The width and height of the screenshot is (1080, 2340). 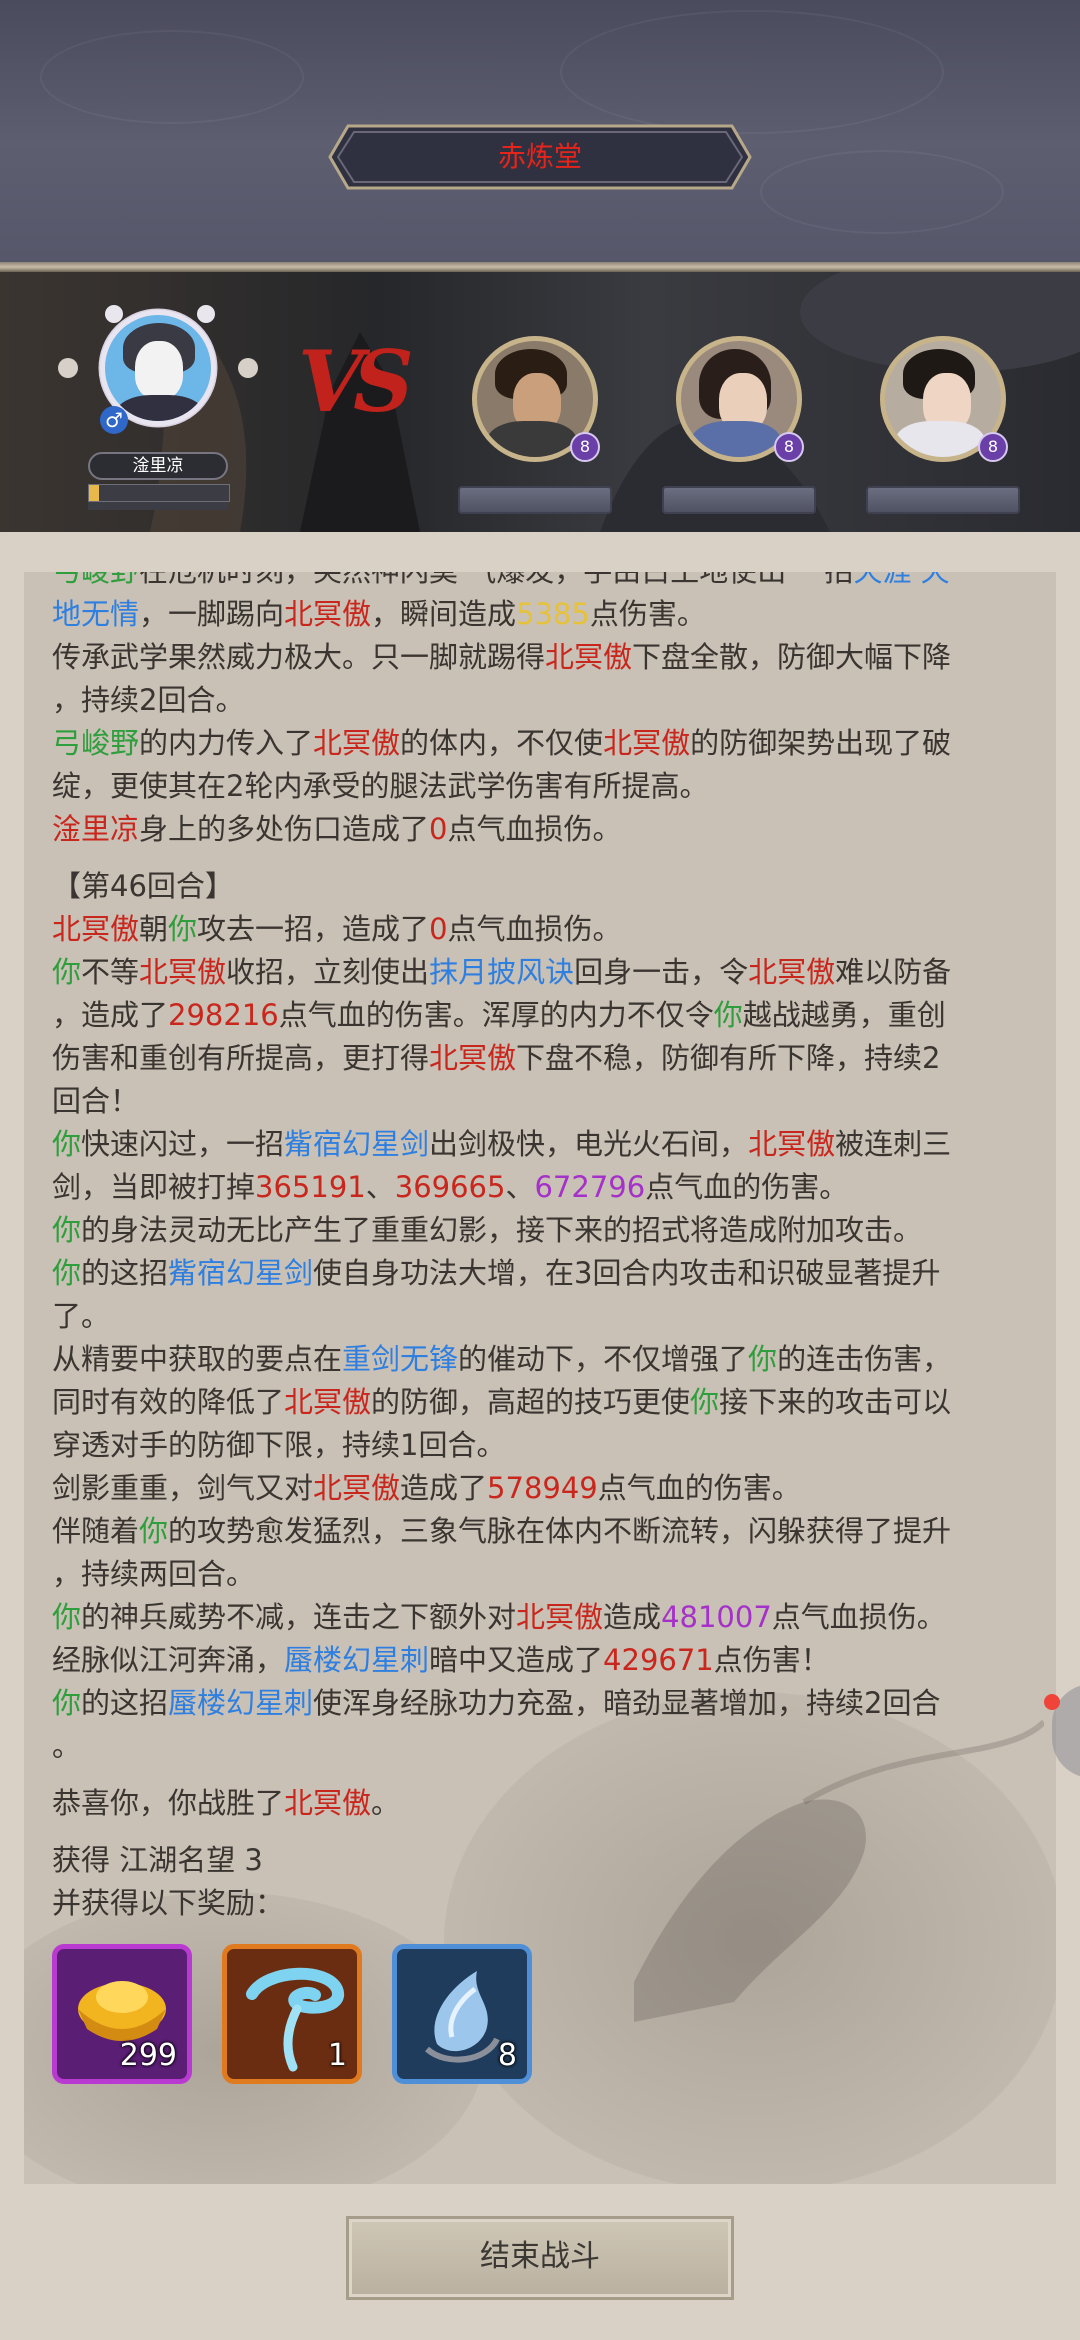 What do you see at coordinates (547, 1230) in the screenshot?
I see `log-line: 你的身法灵动无比产生了重重幻影，接下来的招式将造成附加攻击。` at bounding box center [547, 1230].